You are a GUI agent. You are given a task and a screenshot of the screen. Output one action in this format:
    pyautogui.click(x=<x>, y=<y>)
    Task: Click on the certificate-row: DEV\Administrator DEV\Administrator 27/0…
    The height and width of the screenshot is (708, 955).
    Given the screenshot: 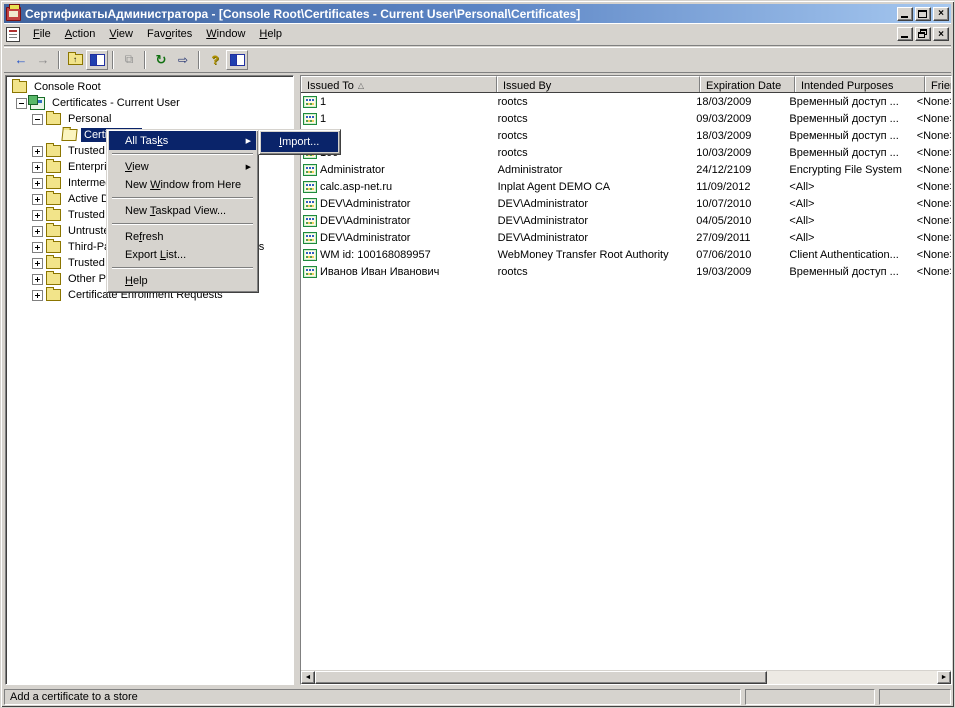 What is the action you would take?
    pyautogui.click(x=626, y=237)
    